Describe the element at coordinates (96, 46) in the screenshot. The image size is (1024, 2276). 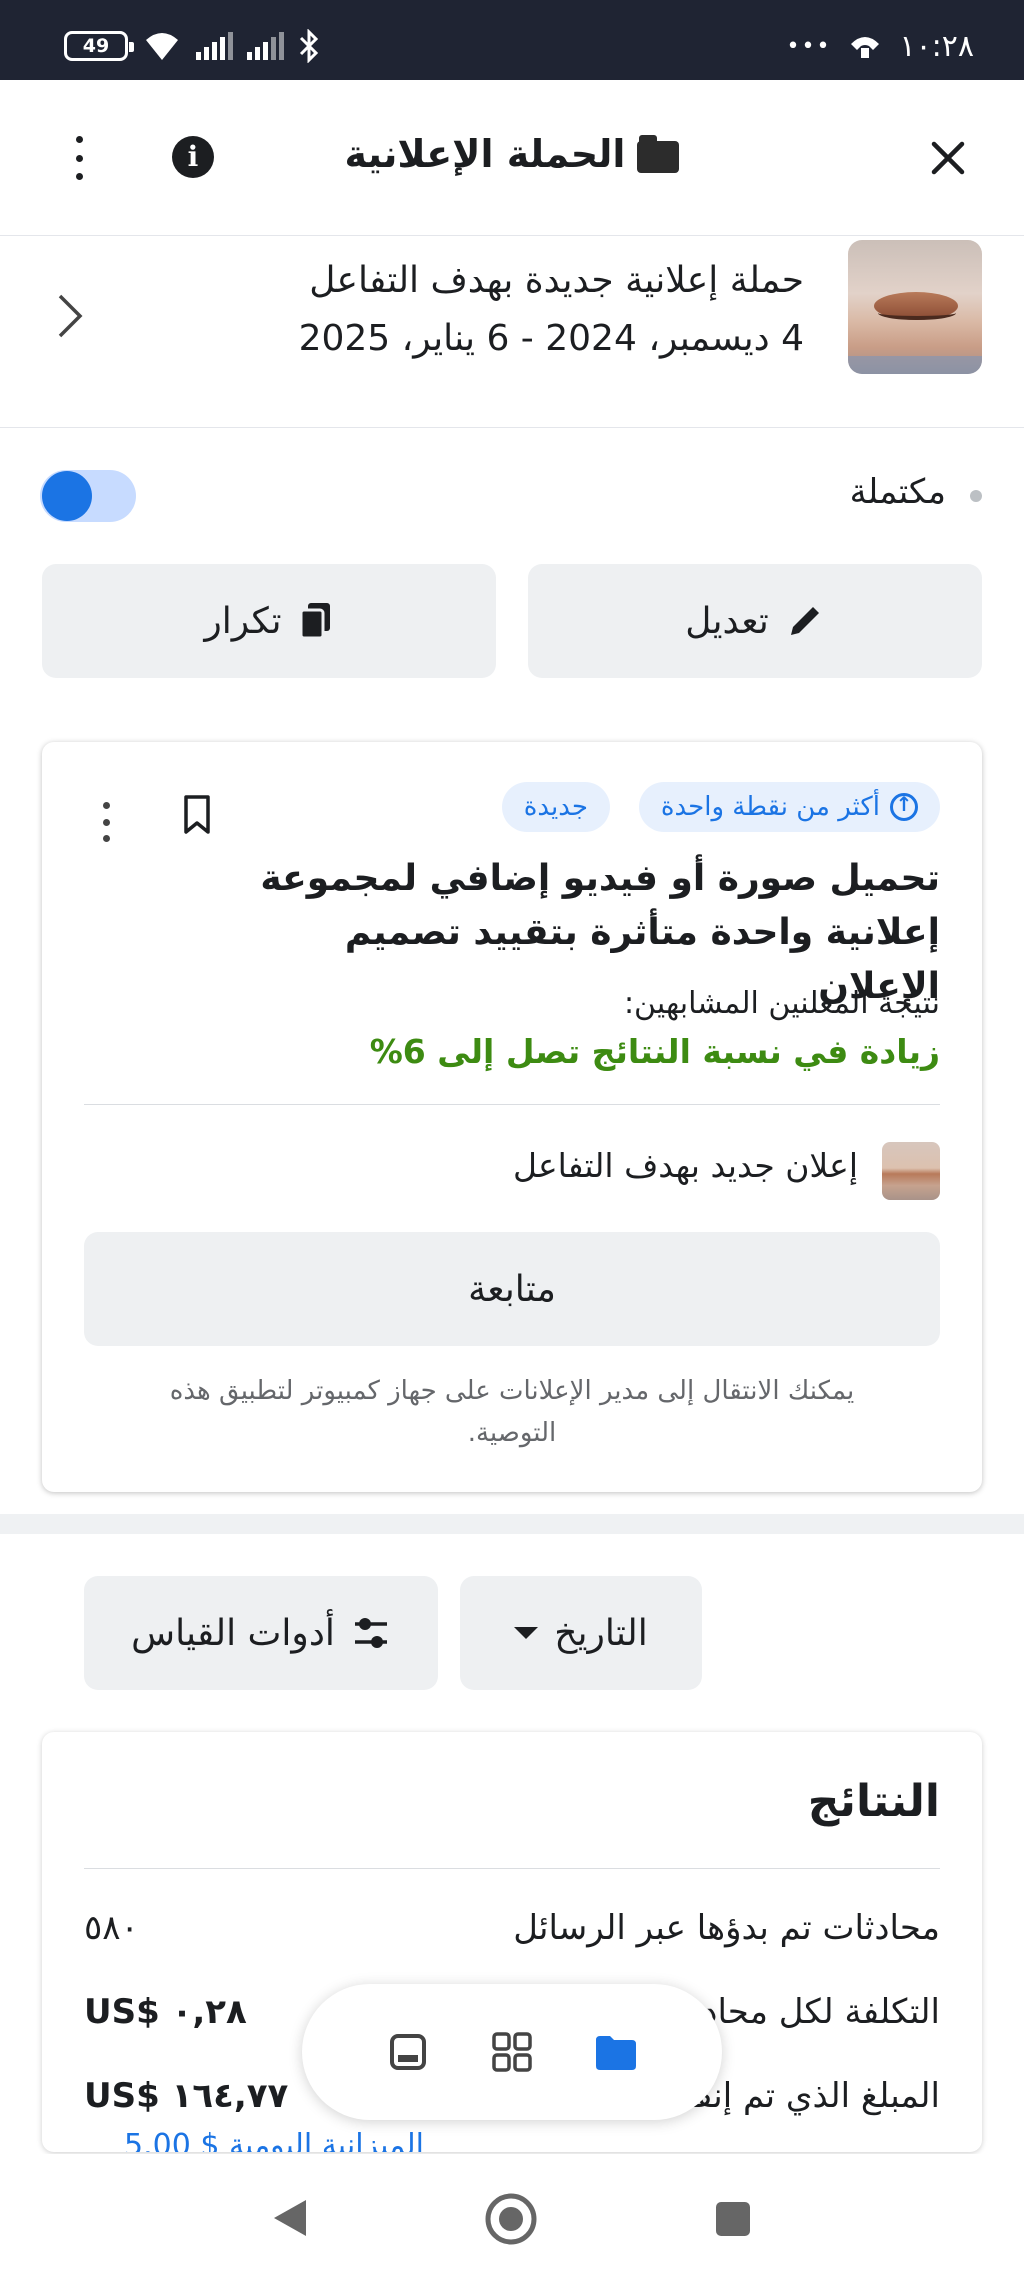
I see `battery-level: 49` at that location.